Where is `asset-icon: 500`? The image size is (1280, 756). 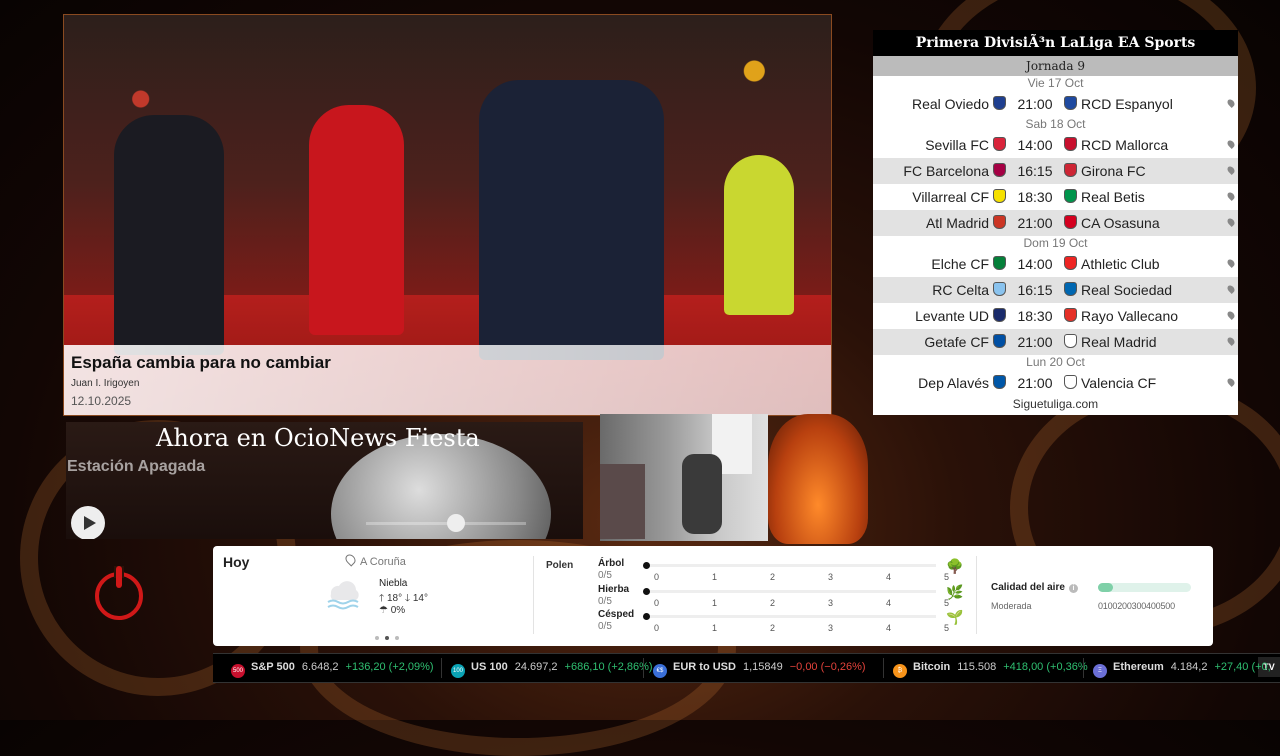
asset-icon: 500 is located at coordinates (238, 671).